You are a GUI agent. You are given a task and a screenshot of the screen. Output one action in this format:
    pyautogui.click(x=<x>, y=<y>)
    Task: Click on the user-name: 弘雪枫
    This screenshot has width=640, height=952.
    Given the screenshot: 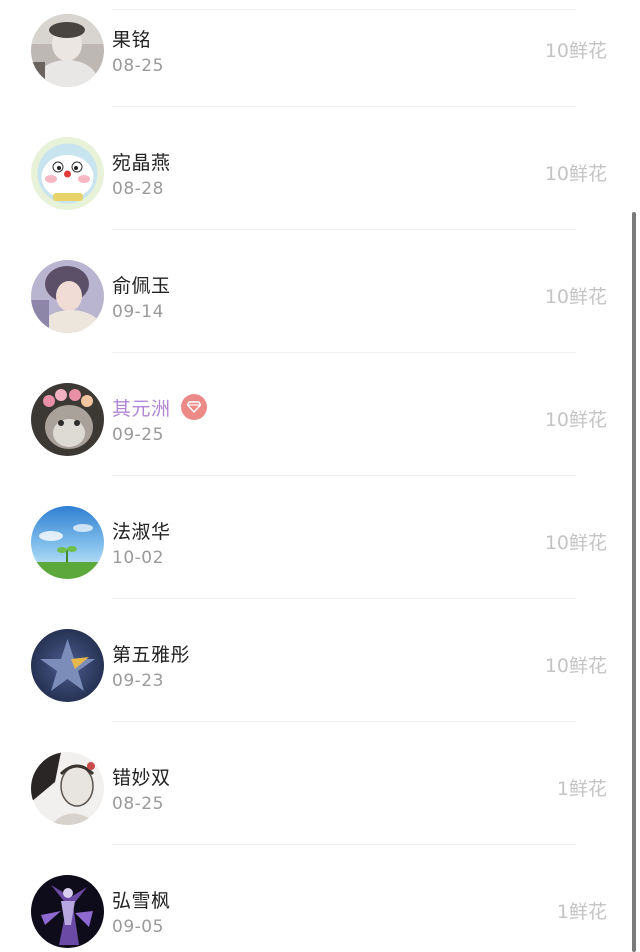 What is the action you would take?
    pyautogui.click(x=141, y=899)
    